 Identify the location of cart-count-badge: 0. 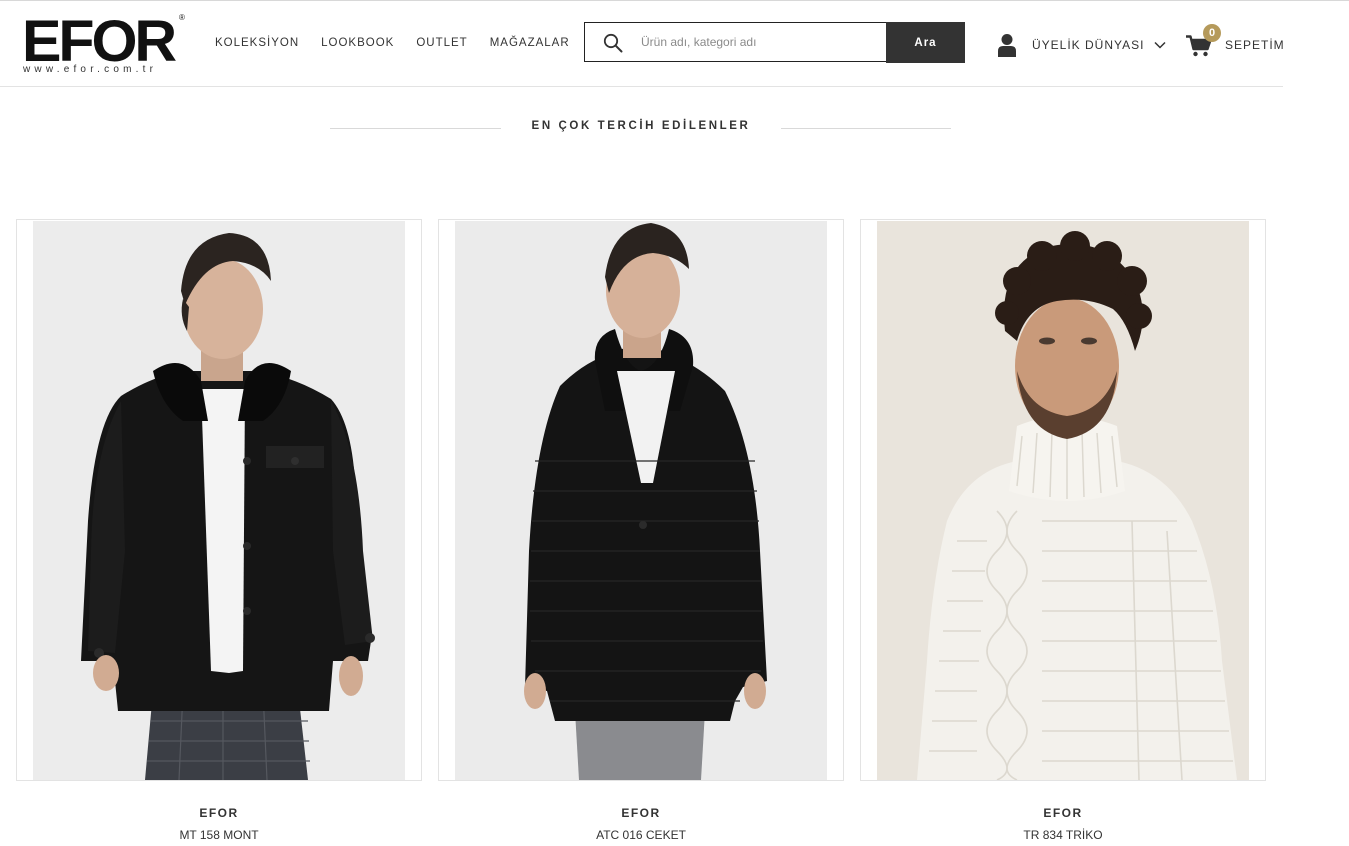
(1212, 33).